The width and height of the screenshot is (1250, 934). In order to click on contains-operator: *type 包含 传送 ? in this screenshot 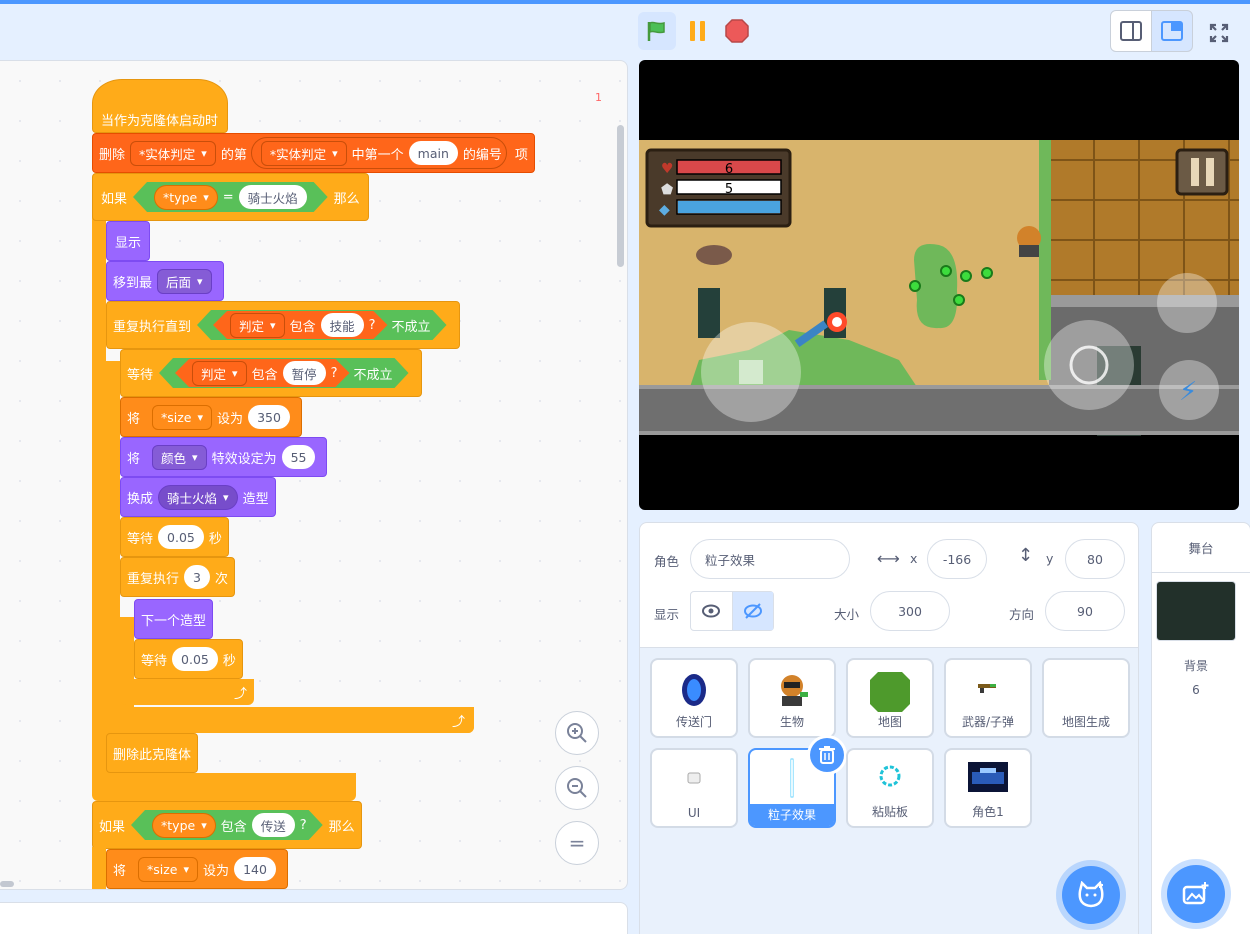, I will do `click(227, 825)`.